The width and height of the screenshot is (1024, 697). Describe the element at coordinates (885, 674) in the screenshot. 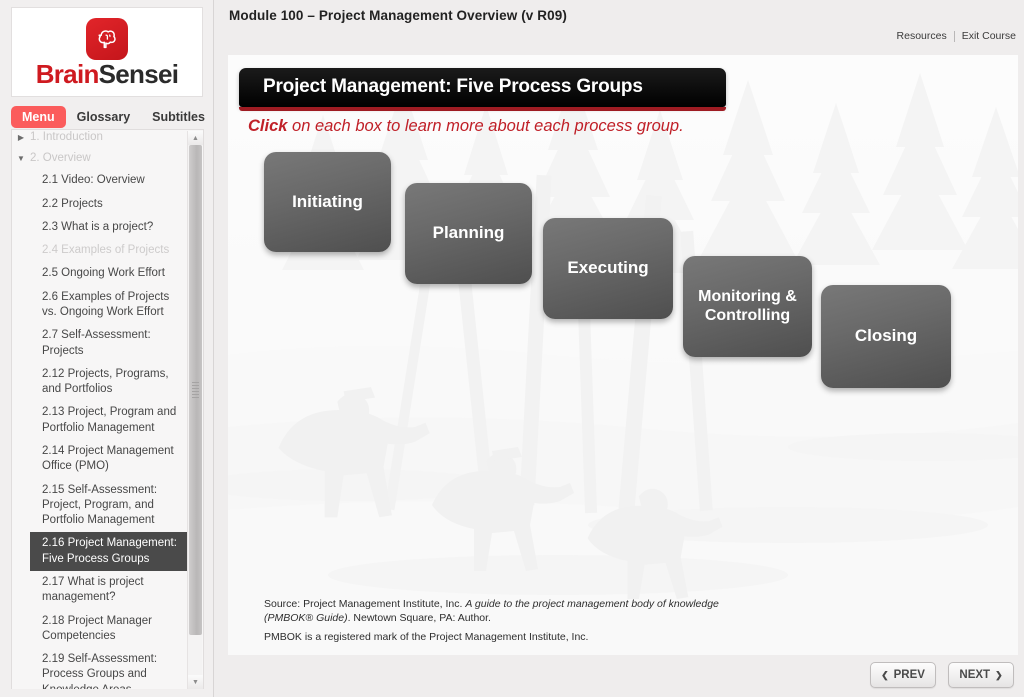

I see `chevron-left-icon: ❮` at that location.